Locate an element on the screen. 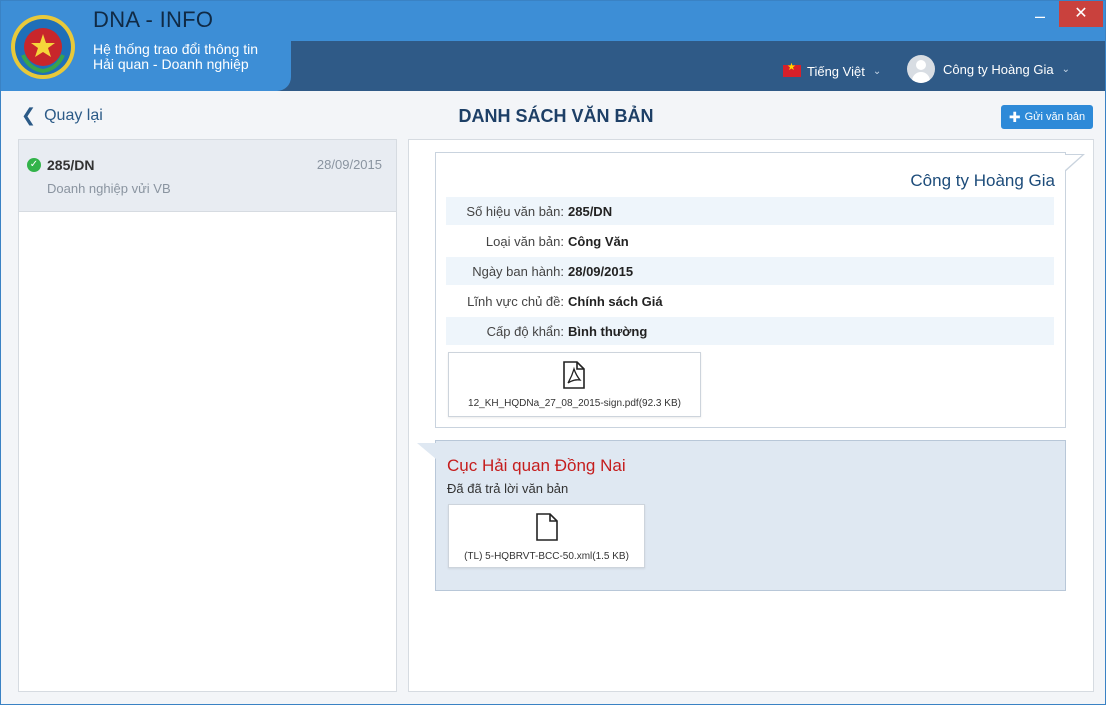 This screenshot has width=1106, height=705. field-value: Bình thường is located at coordinates (608, 331).